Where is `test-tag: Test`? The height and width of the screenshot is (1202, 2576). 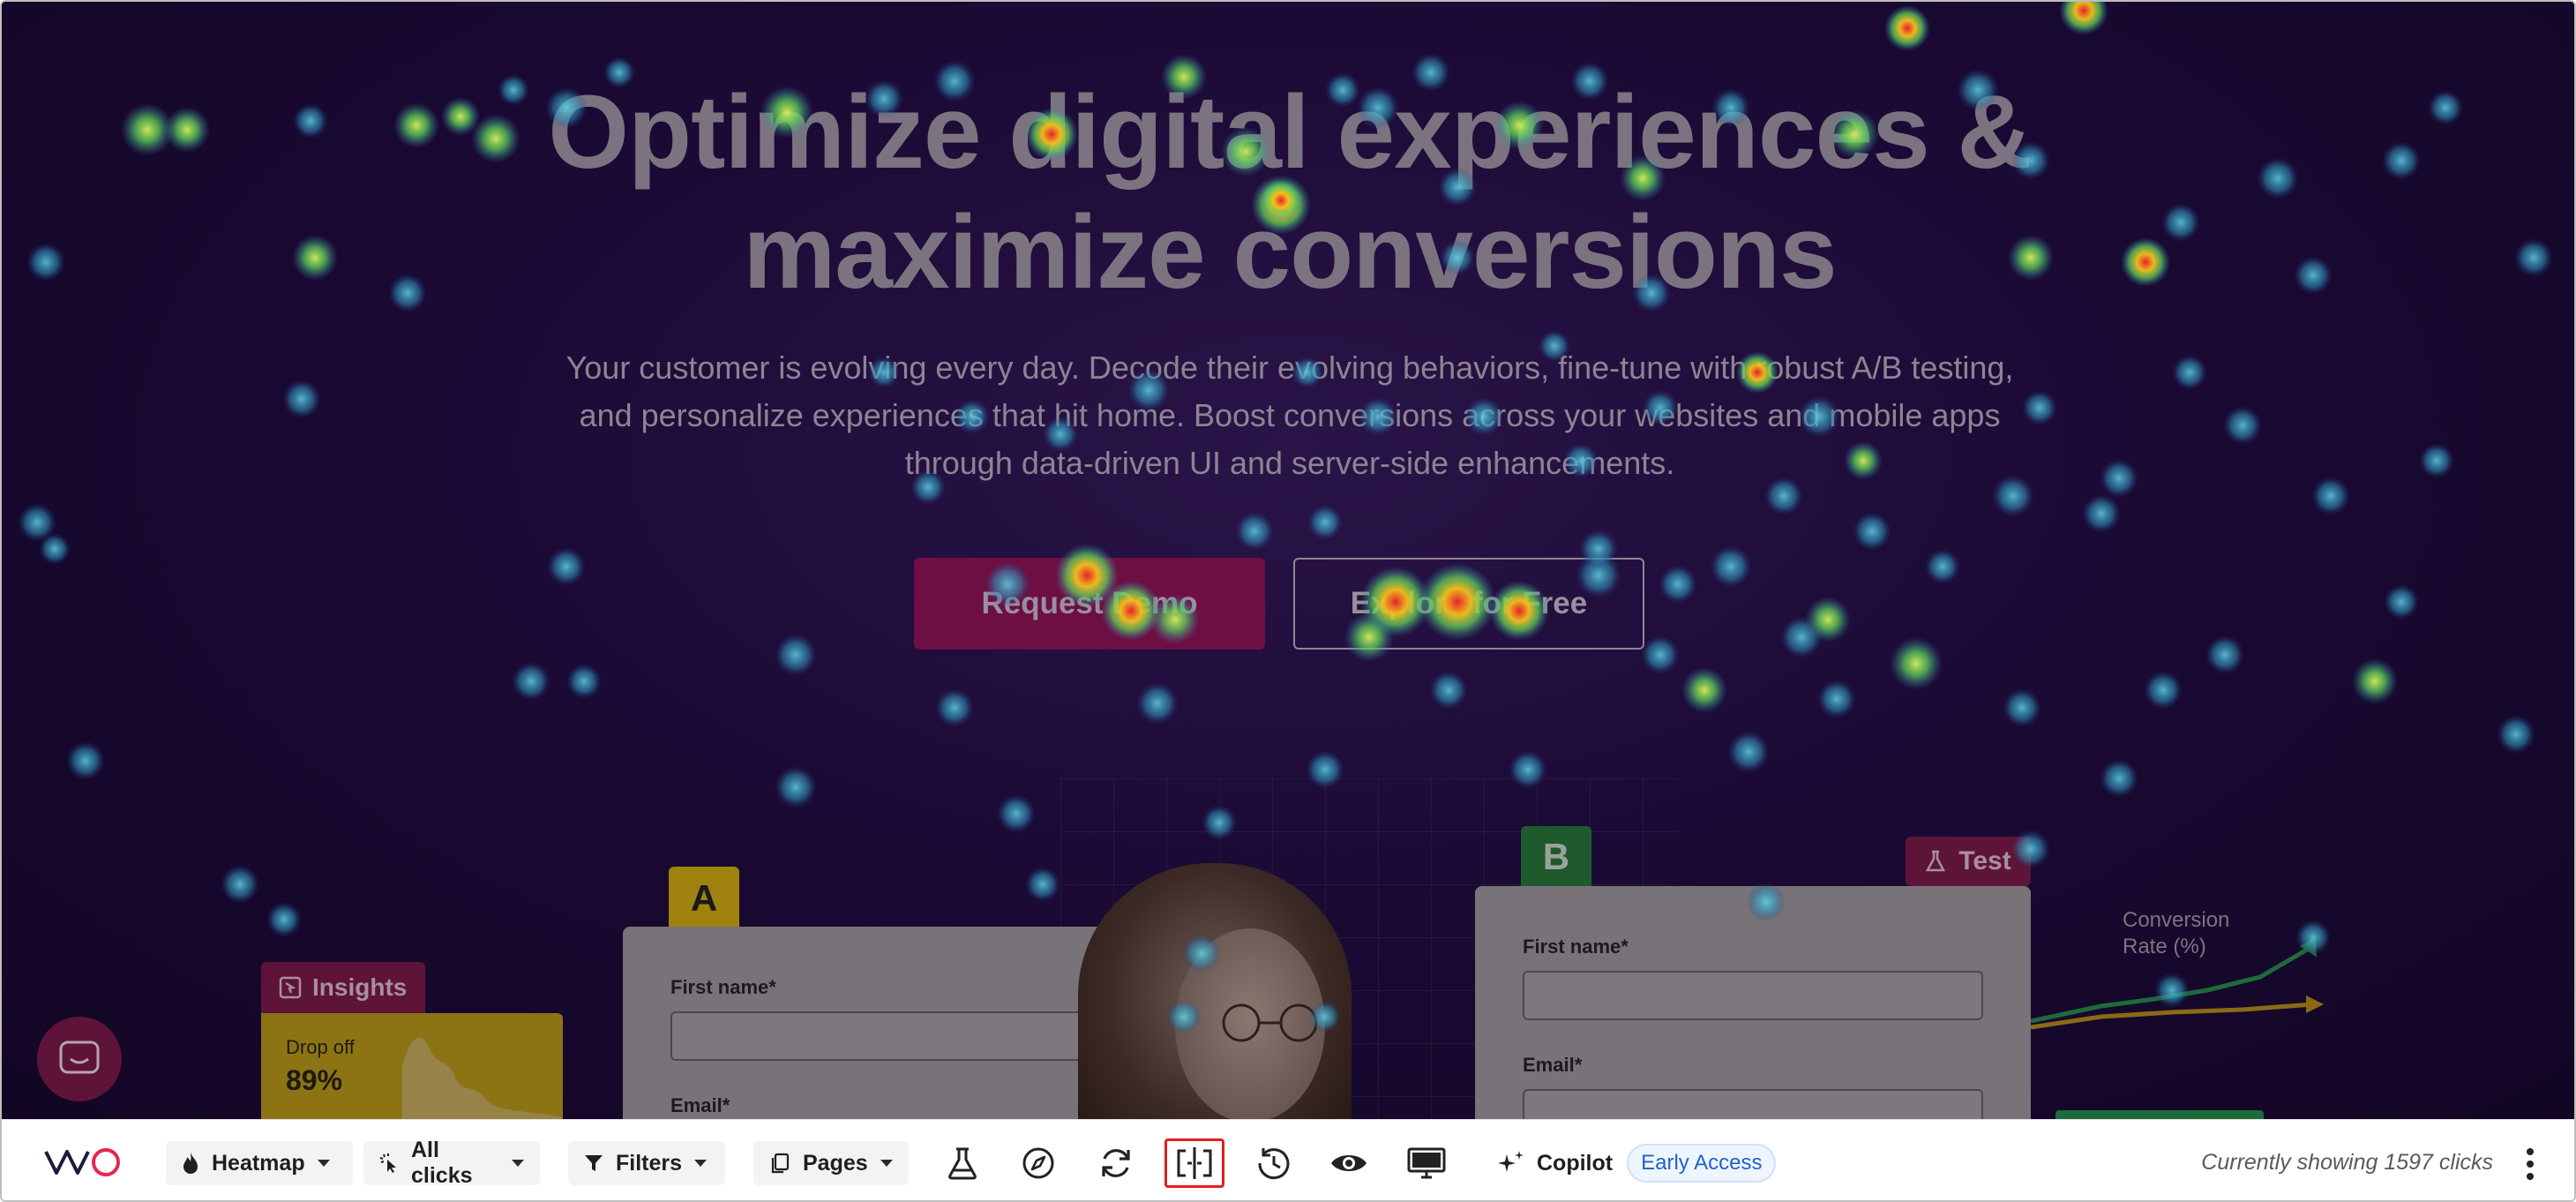
test-tag: Test is located at coordinates (1969, 862).